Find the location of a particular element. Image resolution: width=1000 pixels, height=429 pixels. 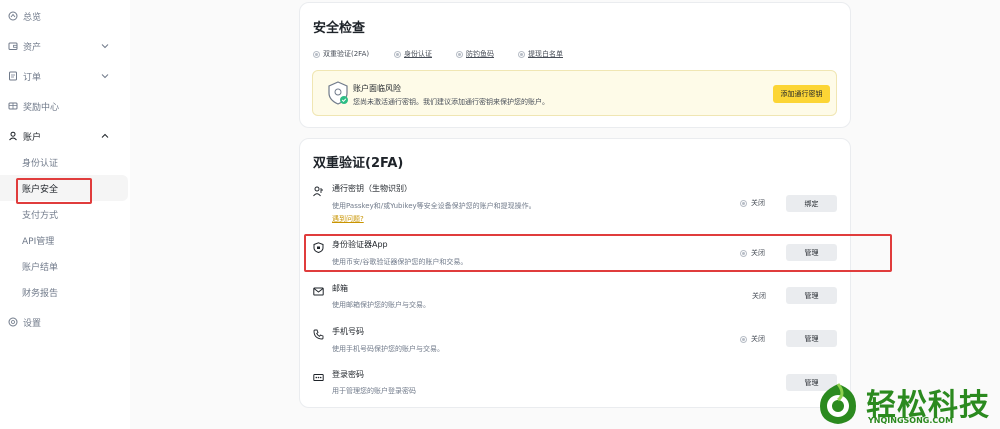

sidebar-item-label: 总览 is located at coordinates (32, 17).